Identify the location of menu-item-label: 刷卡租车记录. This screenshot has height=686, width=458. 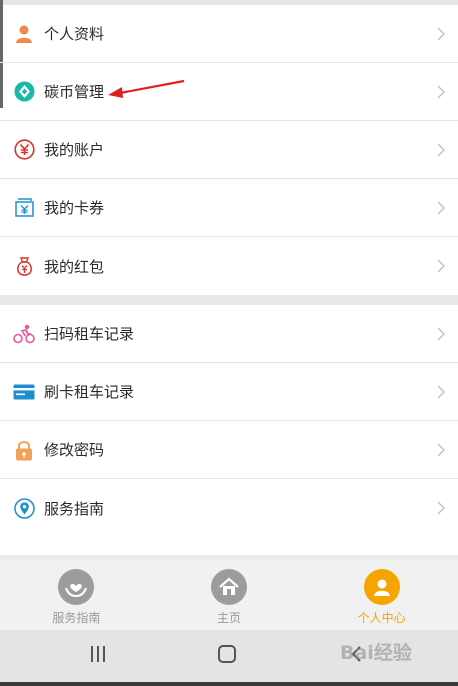
(89, 392).